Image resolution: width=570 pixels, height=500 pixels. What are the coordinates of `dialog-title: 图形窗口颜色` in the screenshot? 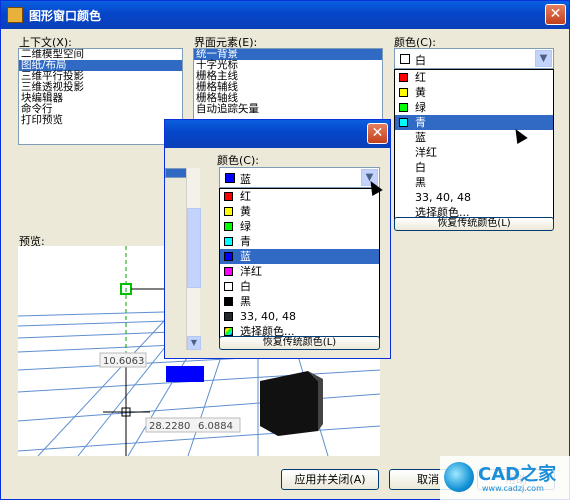 It's located at (65, 16).